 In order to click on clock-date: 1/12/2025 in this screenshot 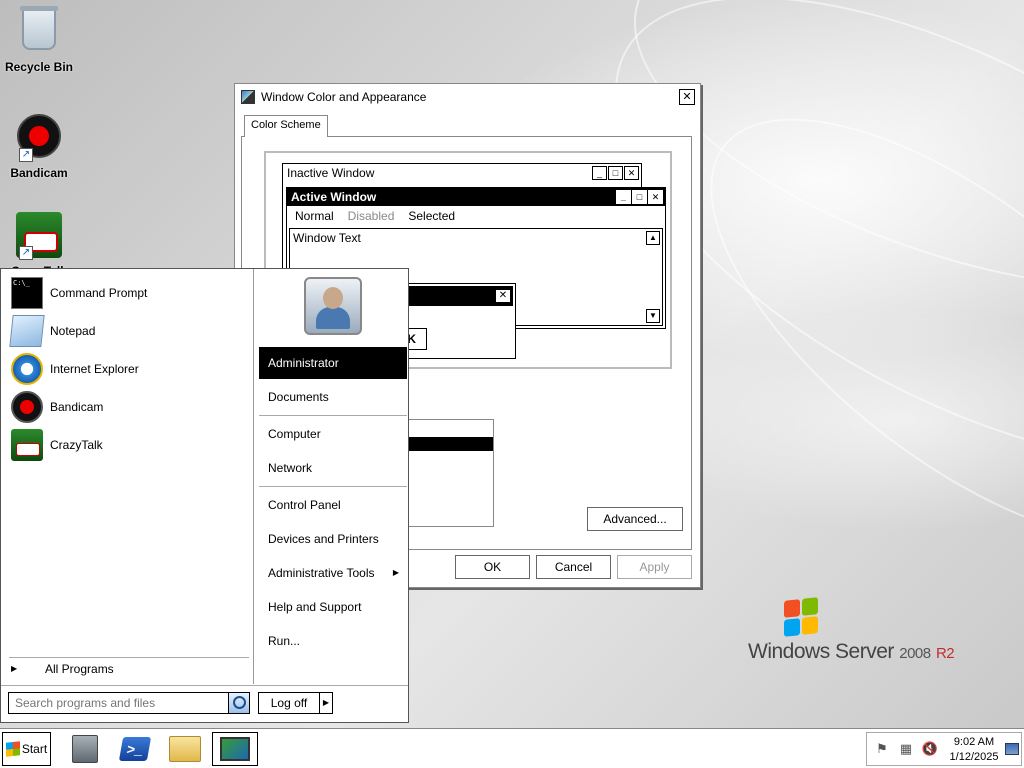, I will do `click(974, 757)`.